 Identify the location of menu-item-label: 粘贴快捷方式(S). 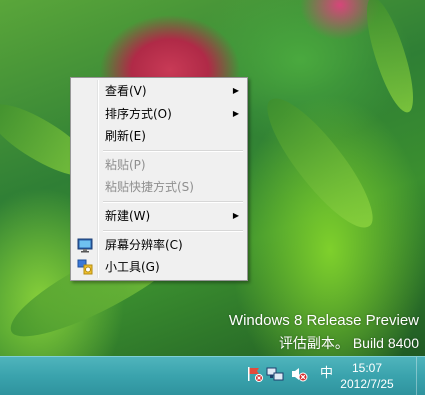
(149, 187).